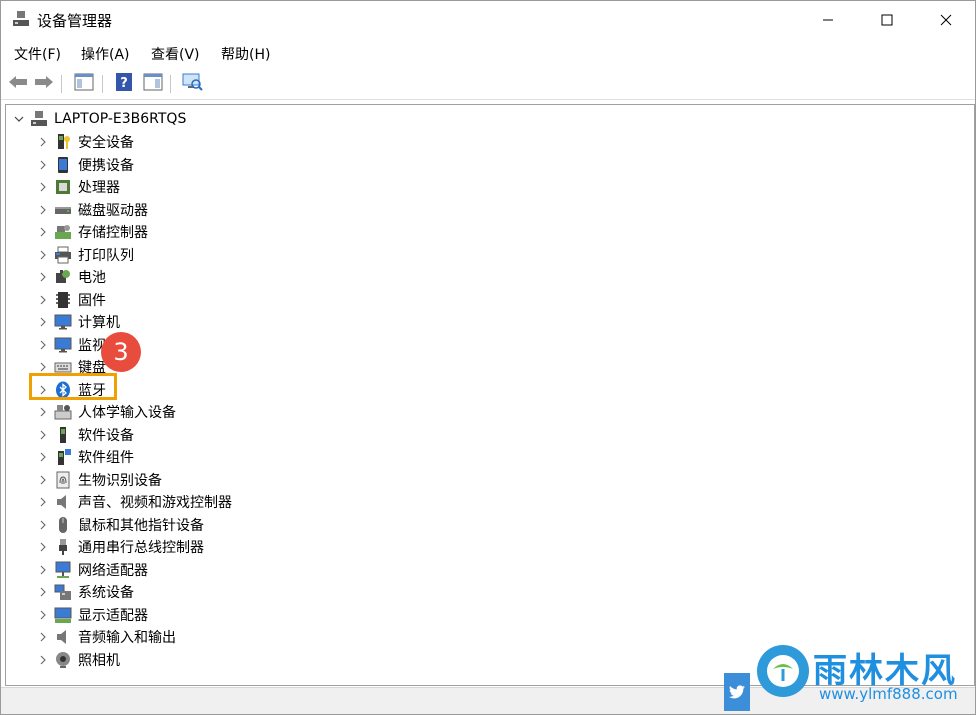 Image resolution: width=976 pixels, height=715 pixels. I want to click on disk-drive-icon, so click(63, 210).